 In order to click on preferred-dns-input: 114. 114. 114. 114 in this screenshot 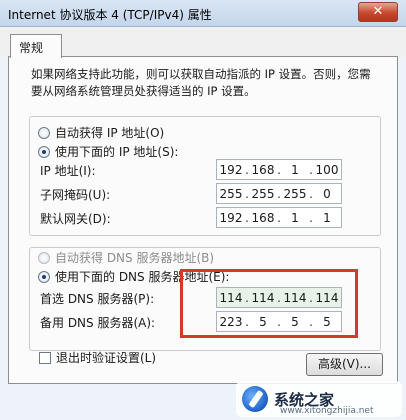, I will do `click(279, 297)`.